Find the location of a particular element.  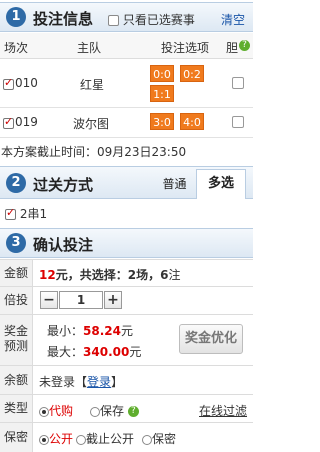

tab-multi: 多选 is located at coordinates (221, 184).